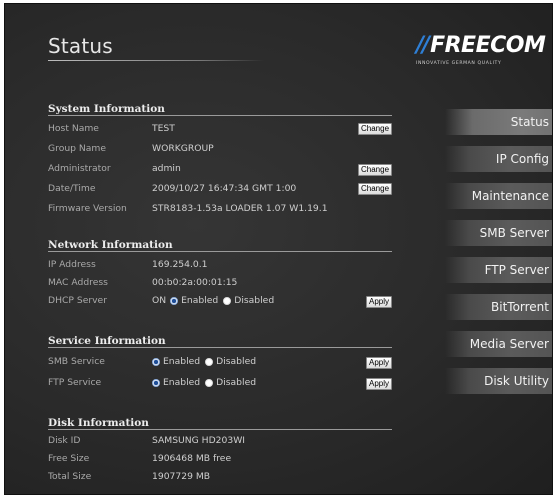 The width and height of the screenshot is (556, 498). What do you see at coordinates (498, 159) in the screenshot?
I see `nav-item-ip-config: IP Config` at bounding box center [498, 159].